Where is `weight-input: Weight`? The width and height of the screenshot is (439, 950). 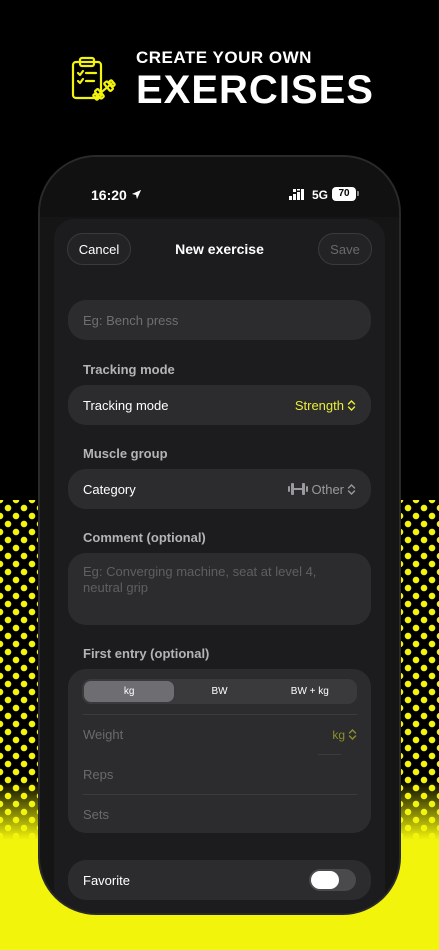 weight-input: Weight is located at coordinates (103, 734).